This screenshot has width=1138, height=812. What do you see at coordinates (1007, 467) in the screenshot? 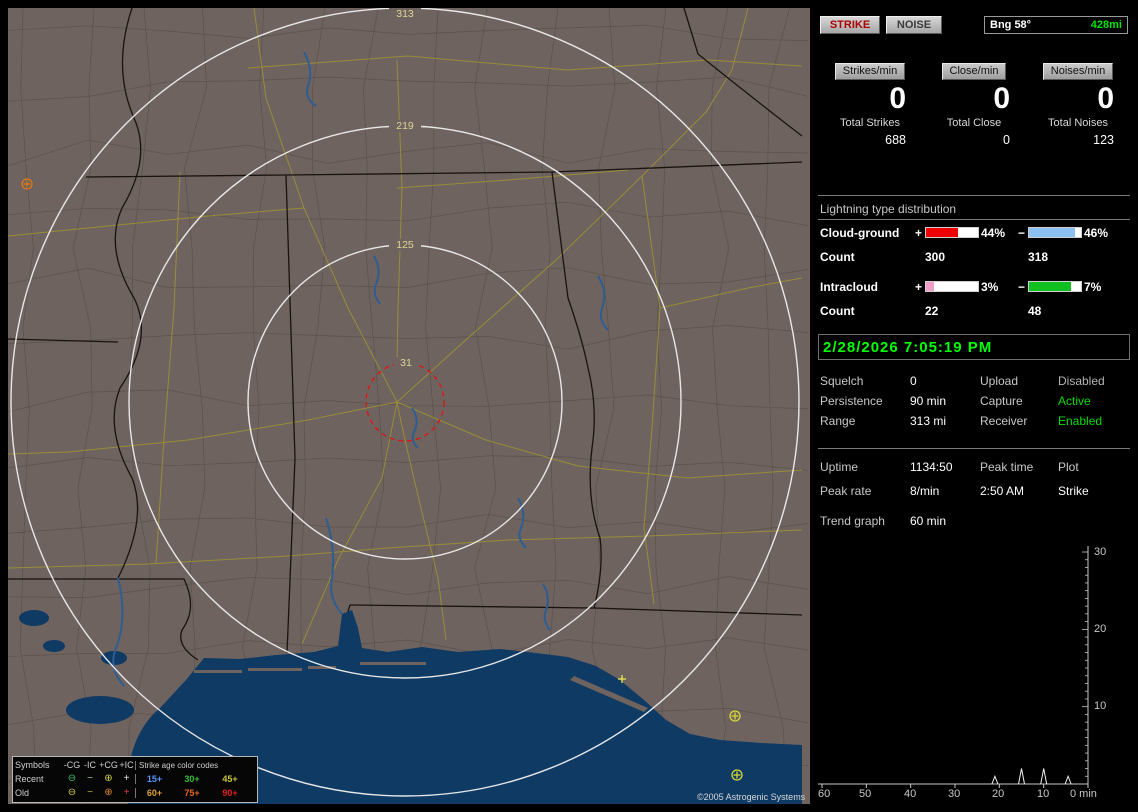
I see `peak-time-label: Peak time` at bounding box center [1007, 467].